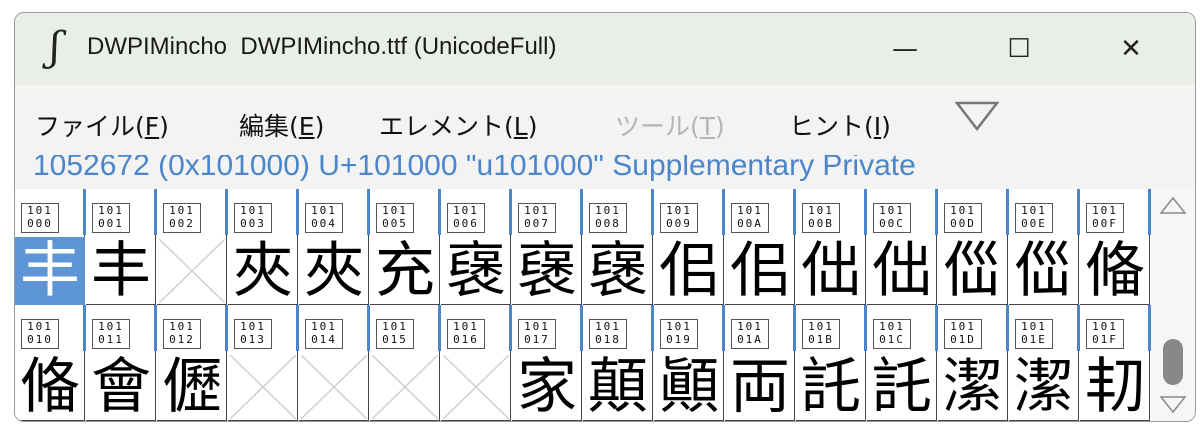 The width and height of the screenshot is (1200, 439). What do you see at coordinates (192, 387) in the screenshot?
I see `glyph-preview: 儮` at bounding box center [192, 387].